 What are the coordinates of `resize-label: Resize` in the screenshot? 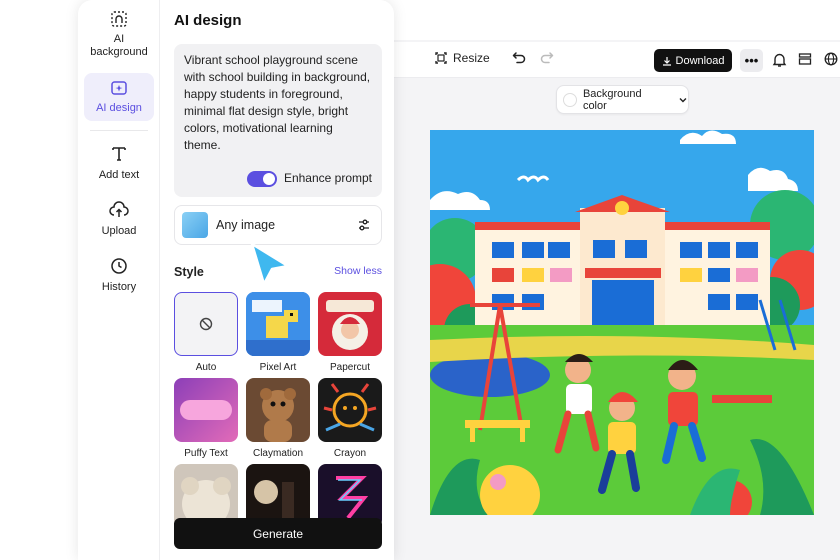 It's located at (471, 58).